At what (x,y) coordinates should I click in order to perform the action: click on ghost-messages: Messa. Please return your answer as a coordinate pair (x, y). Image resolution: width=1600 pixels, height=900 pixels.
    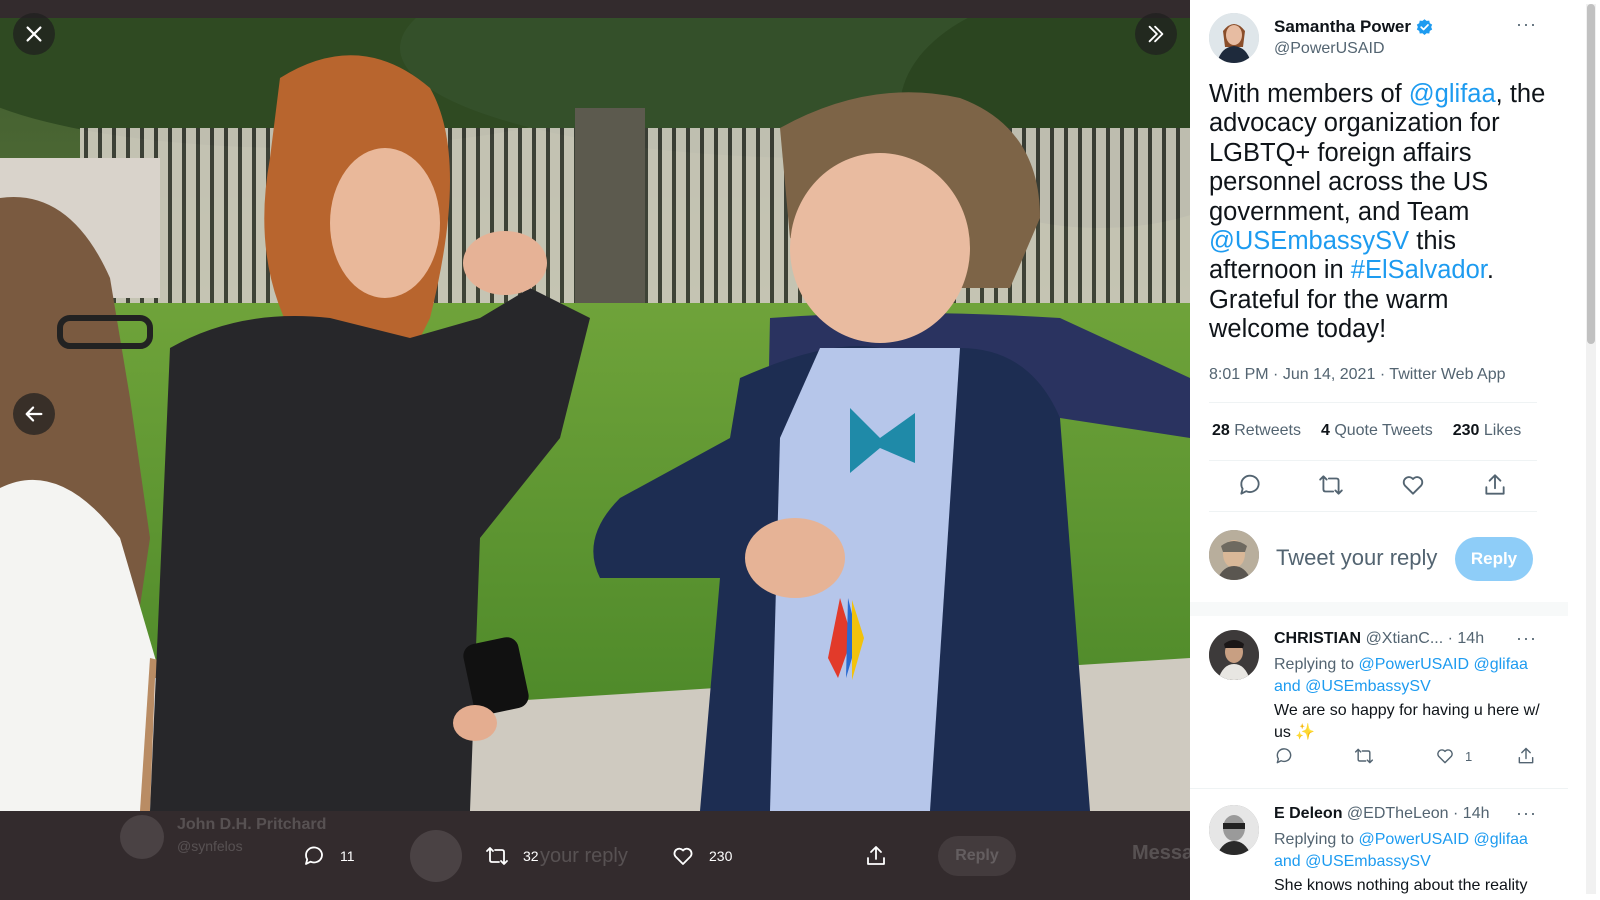
    Looking at the image, I should click on (1161, 853).